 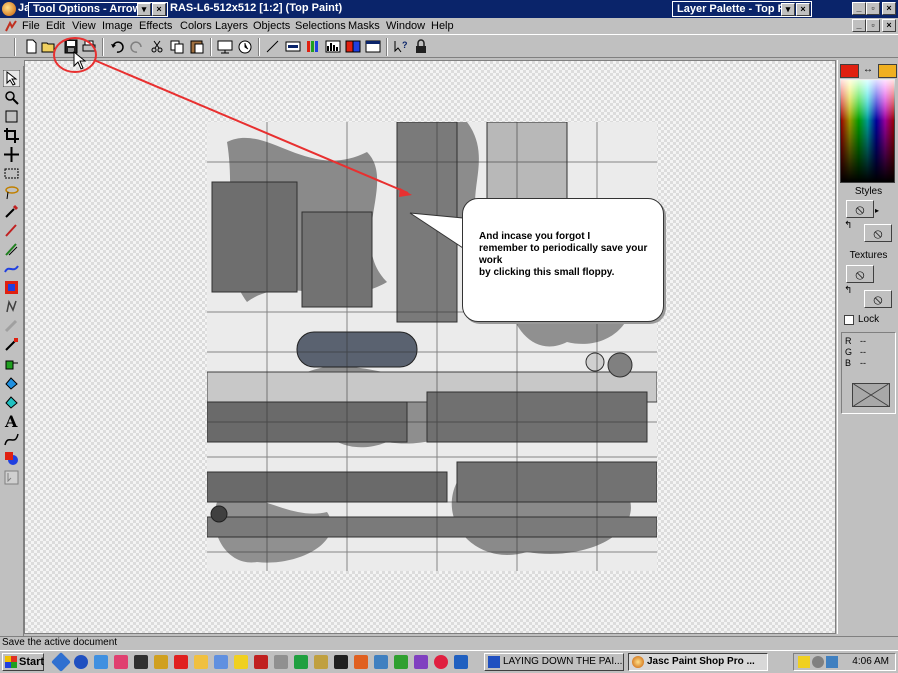 What do you see at coordinates (871, 395) in the screenshot?
I see `transparent-color-icon` at bounding box center [871, 395].